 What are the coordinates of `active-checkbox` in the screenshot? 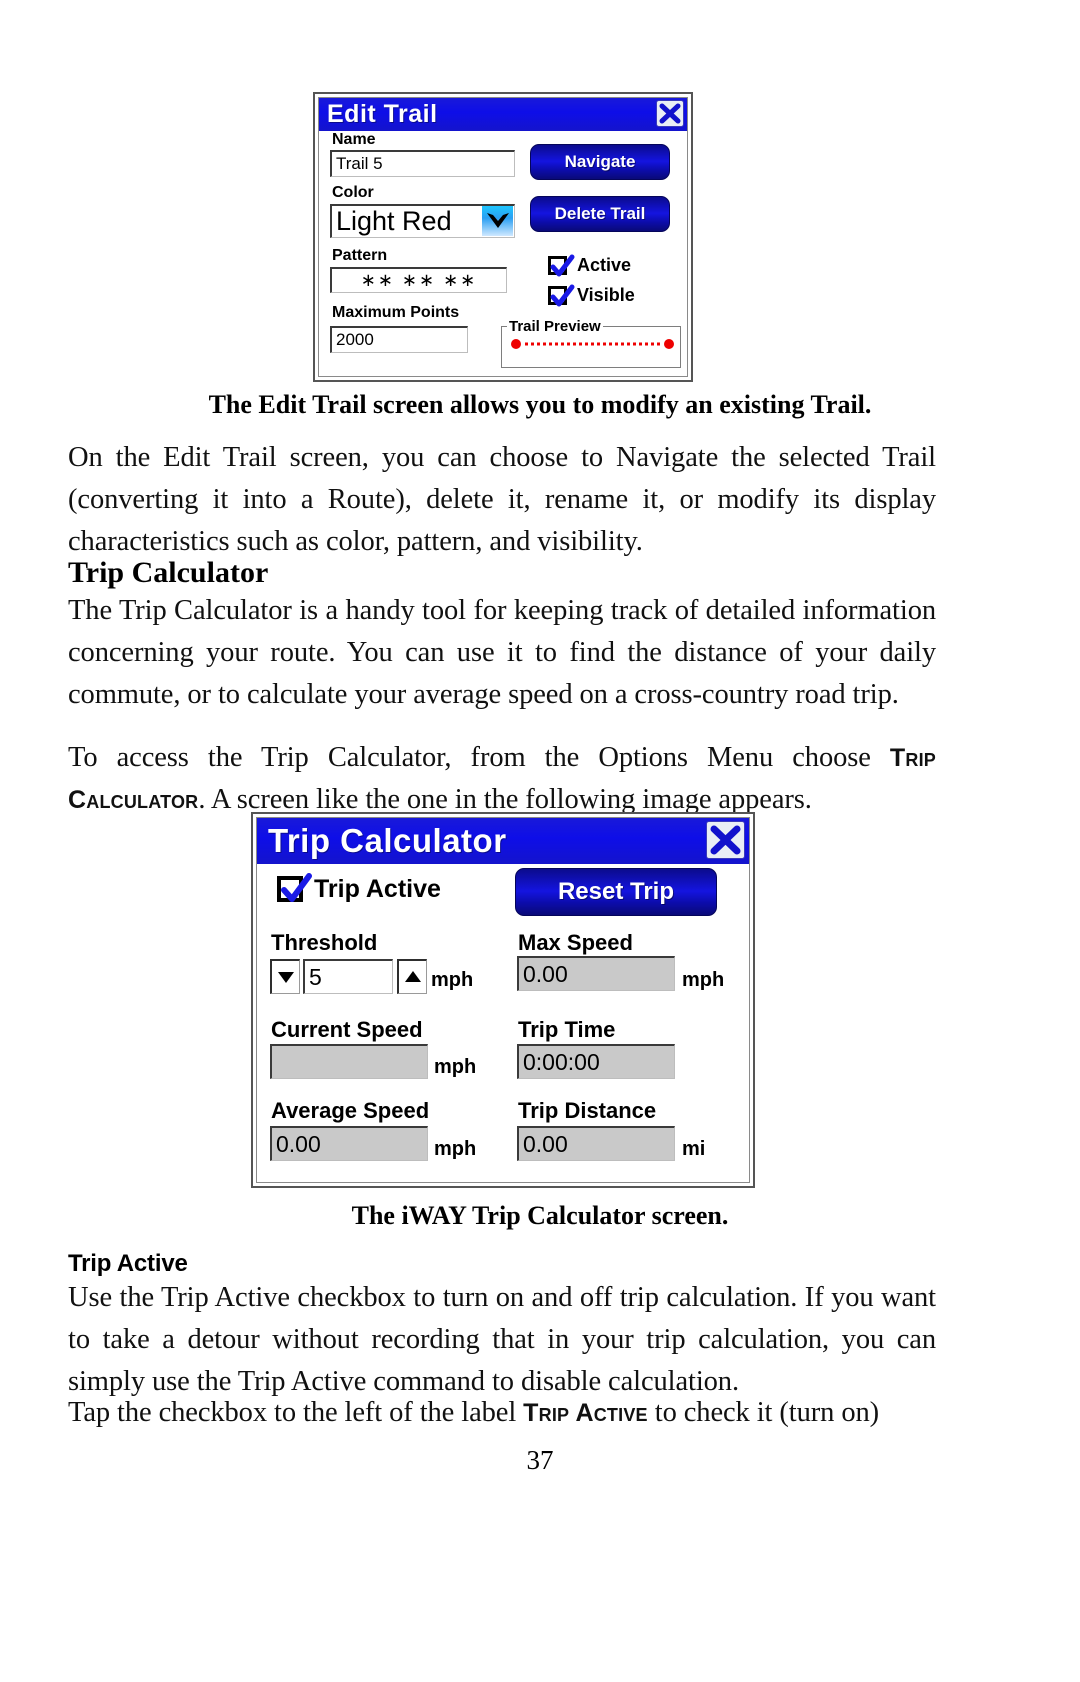 It's located at (561, 265).